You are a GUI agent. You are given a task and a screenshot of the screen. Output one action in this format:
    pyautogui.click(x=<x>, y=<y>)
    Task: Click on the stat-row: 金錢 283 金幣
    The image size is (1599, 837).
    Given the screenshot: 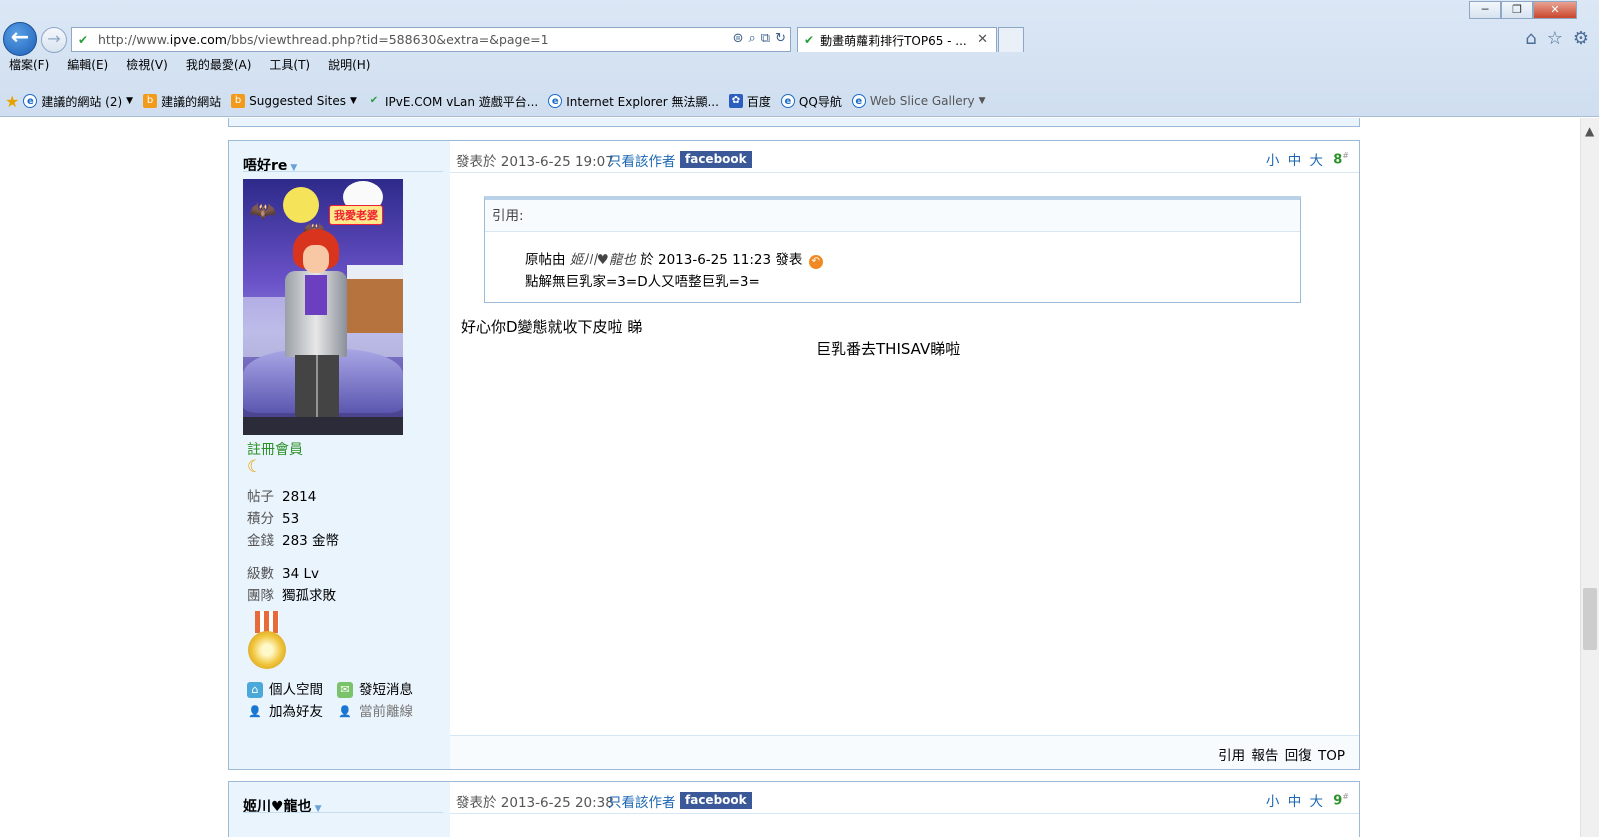 What is the action you would take?
    pyautogui.click(x=293, y=541)
    